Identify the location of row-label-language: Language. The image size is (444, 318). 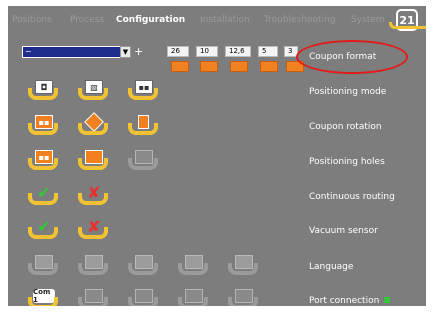
(331, 267).